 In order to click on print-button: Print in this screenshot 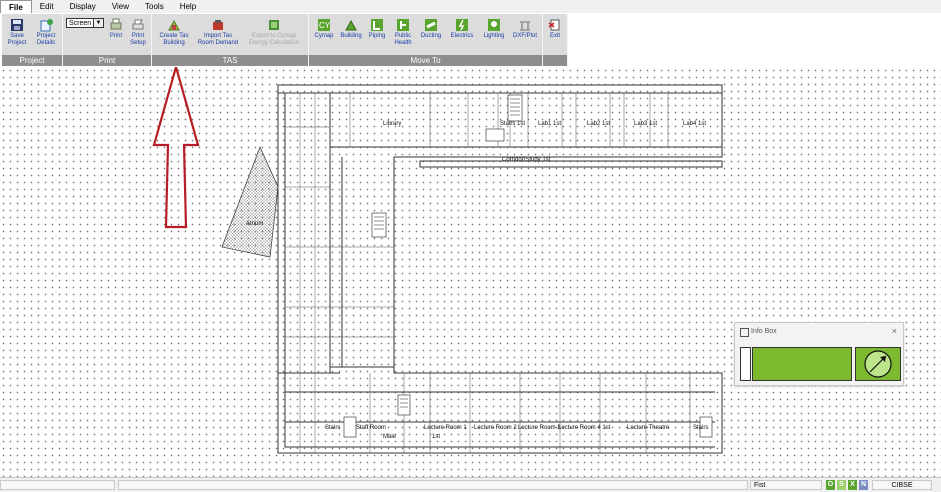, I will do `click(116, 29)`.